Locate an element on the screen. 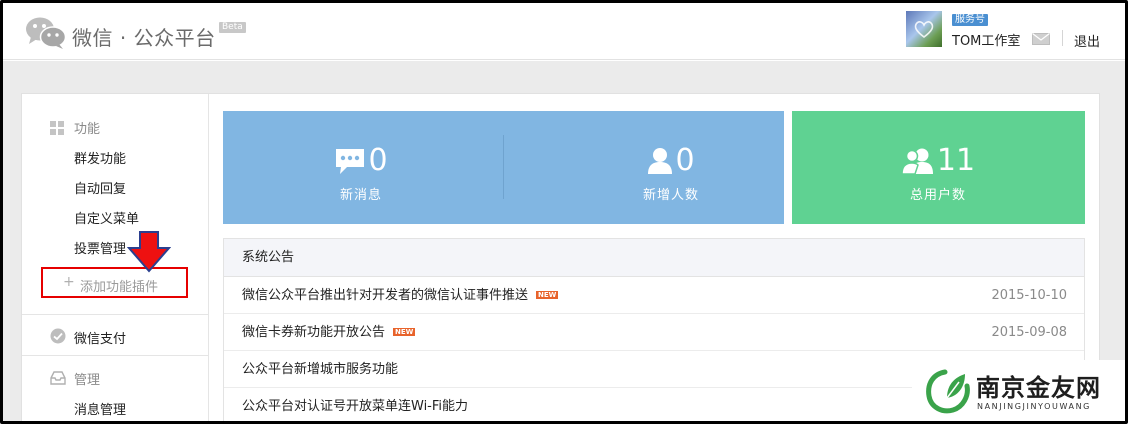 This screenshot has height=424, width=1128. site-watermark: 南京金友网 NANJINGJINYOUWANG is located at coordinates (1018, 391).